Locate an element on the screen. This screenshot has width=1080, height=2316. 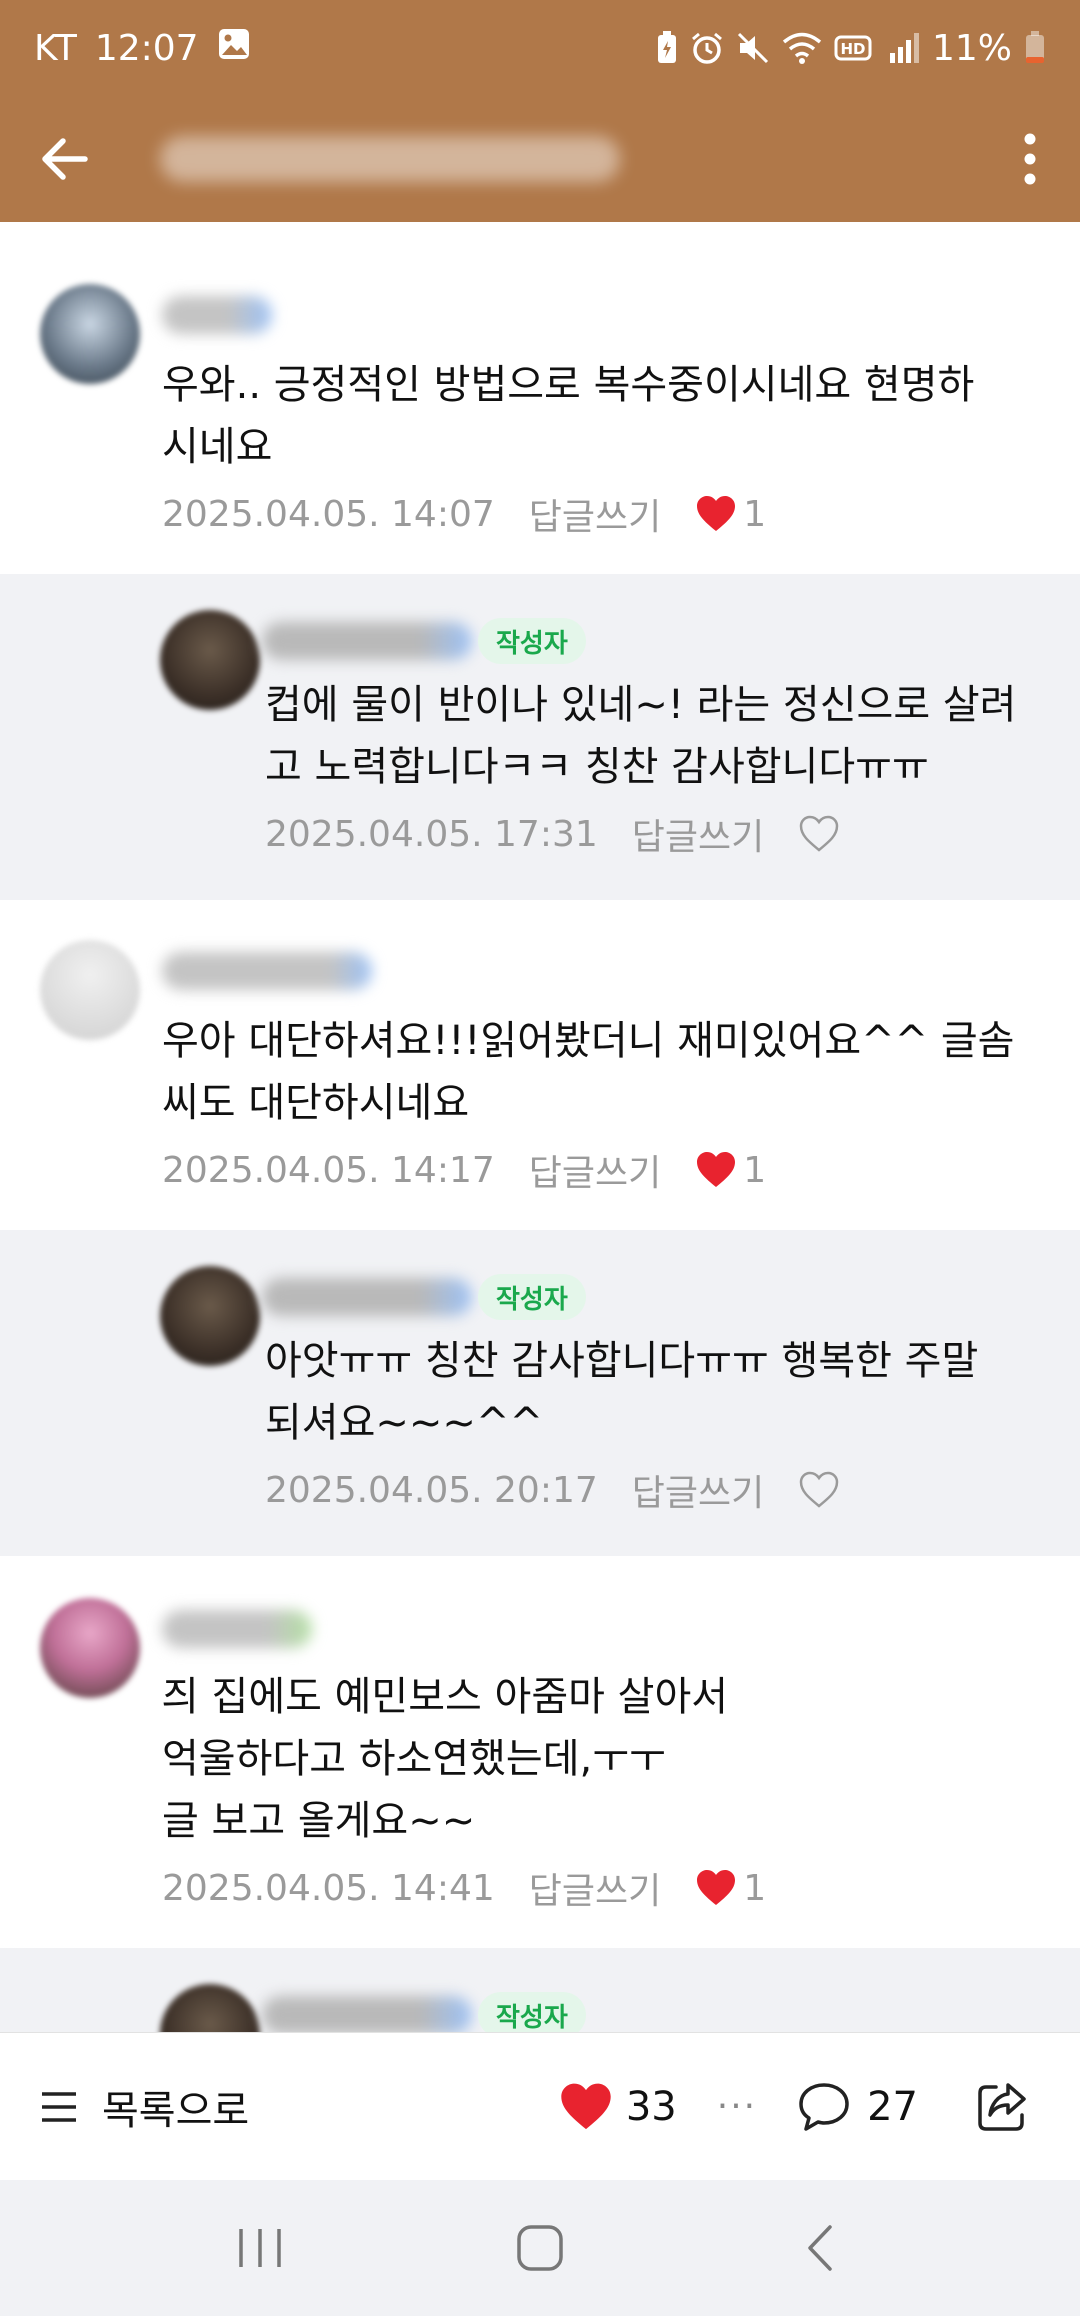
back-to-list-label: 목록으로 is located at coordinates (176, 2110).